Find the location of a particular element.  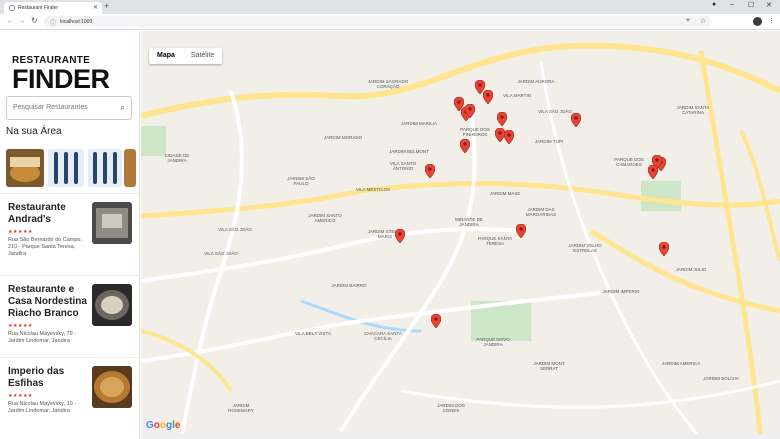

area-label: JARDIM MONT SERRAT is located at coordinates (549, 366).